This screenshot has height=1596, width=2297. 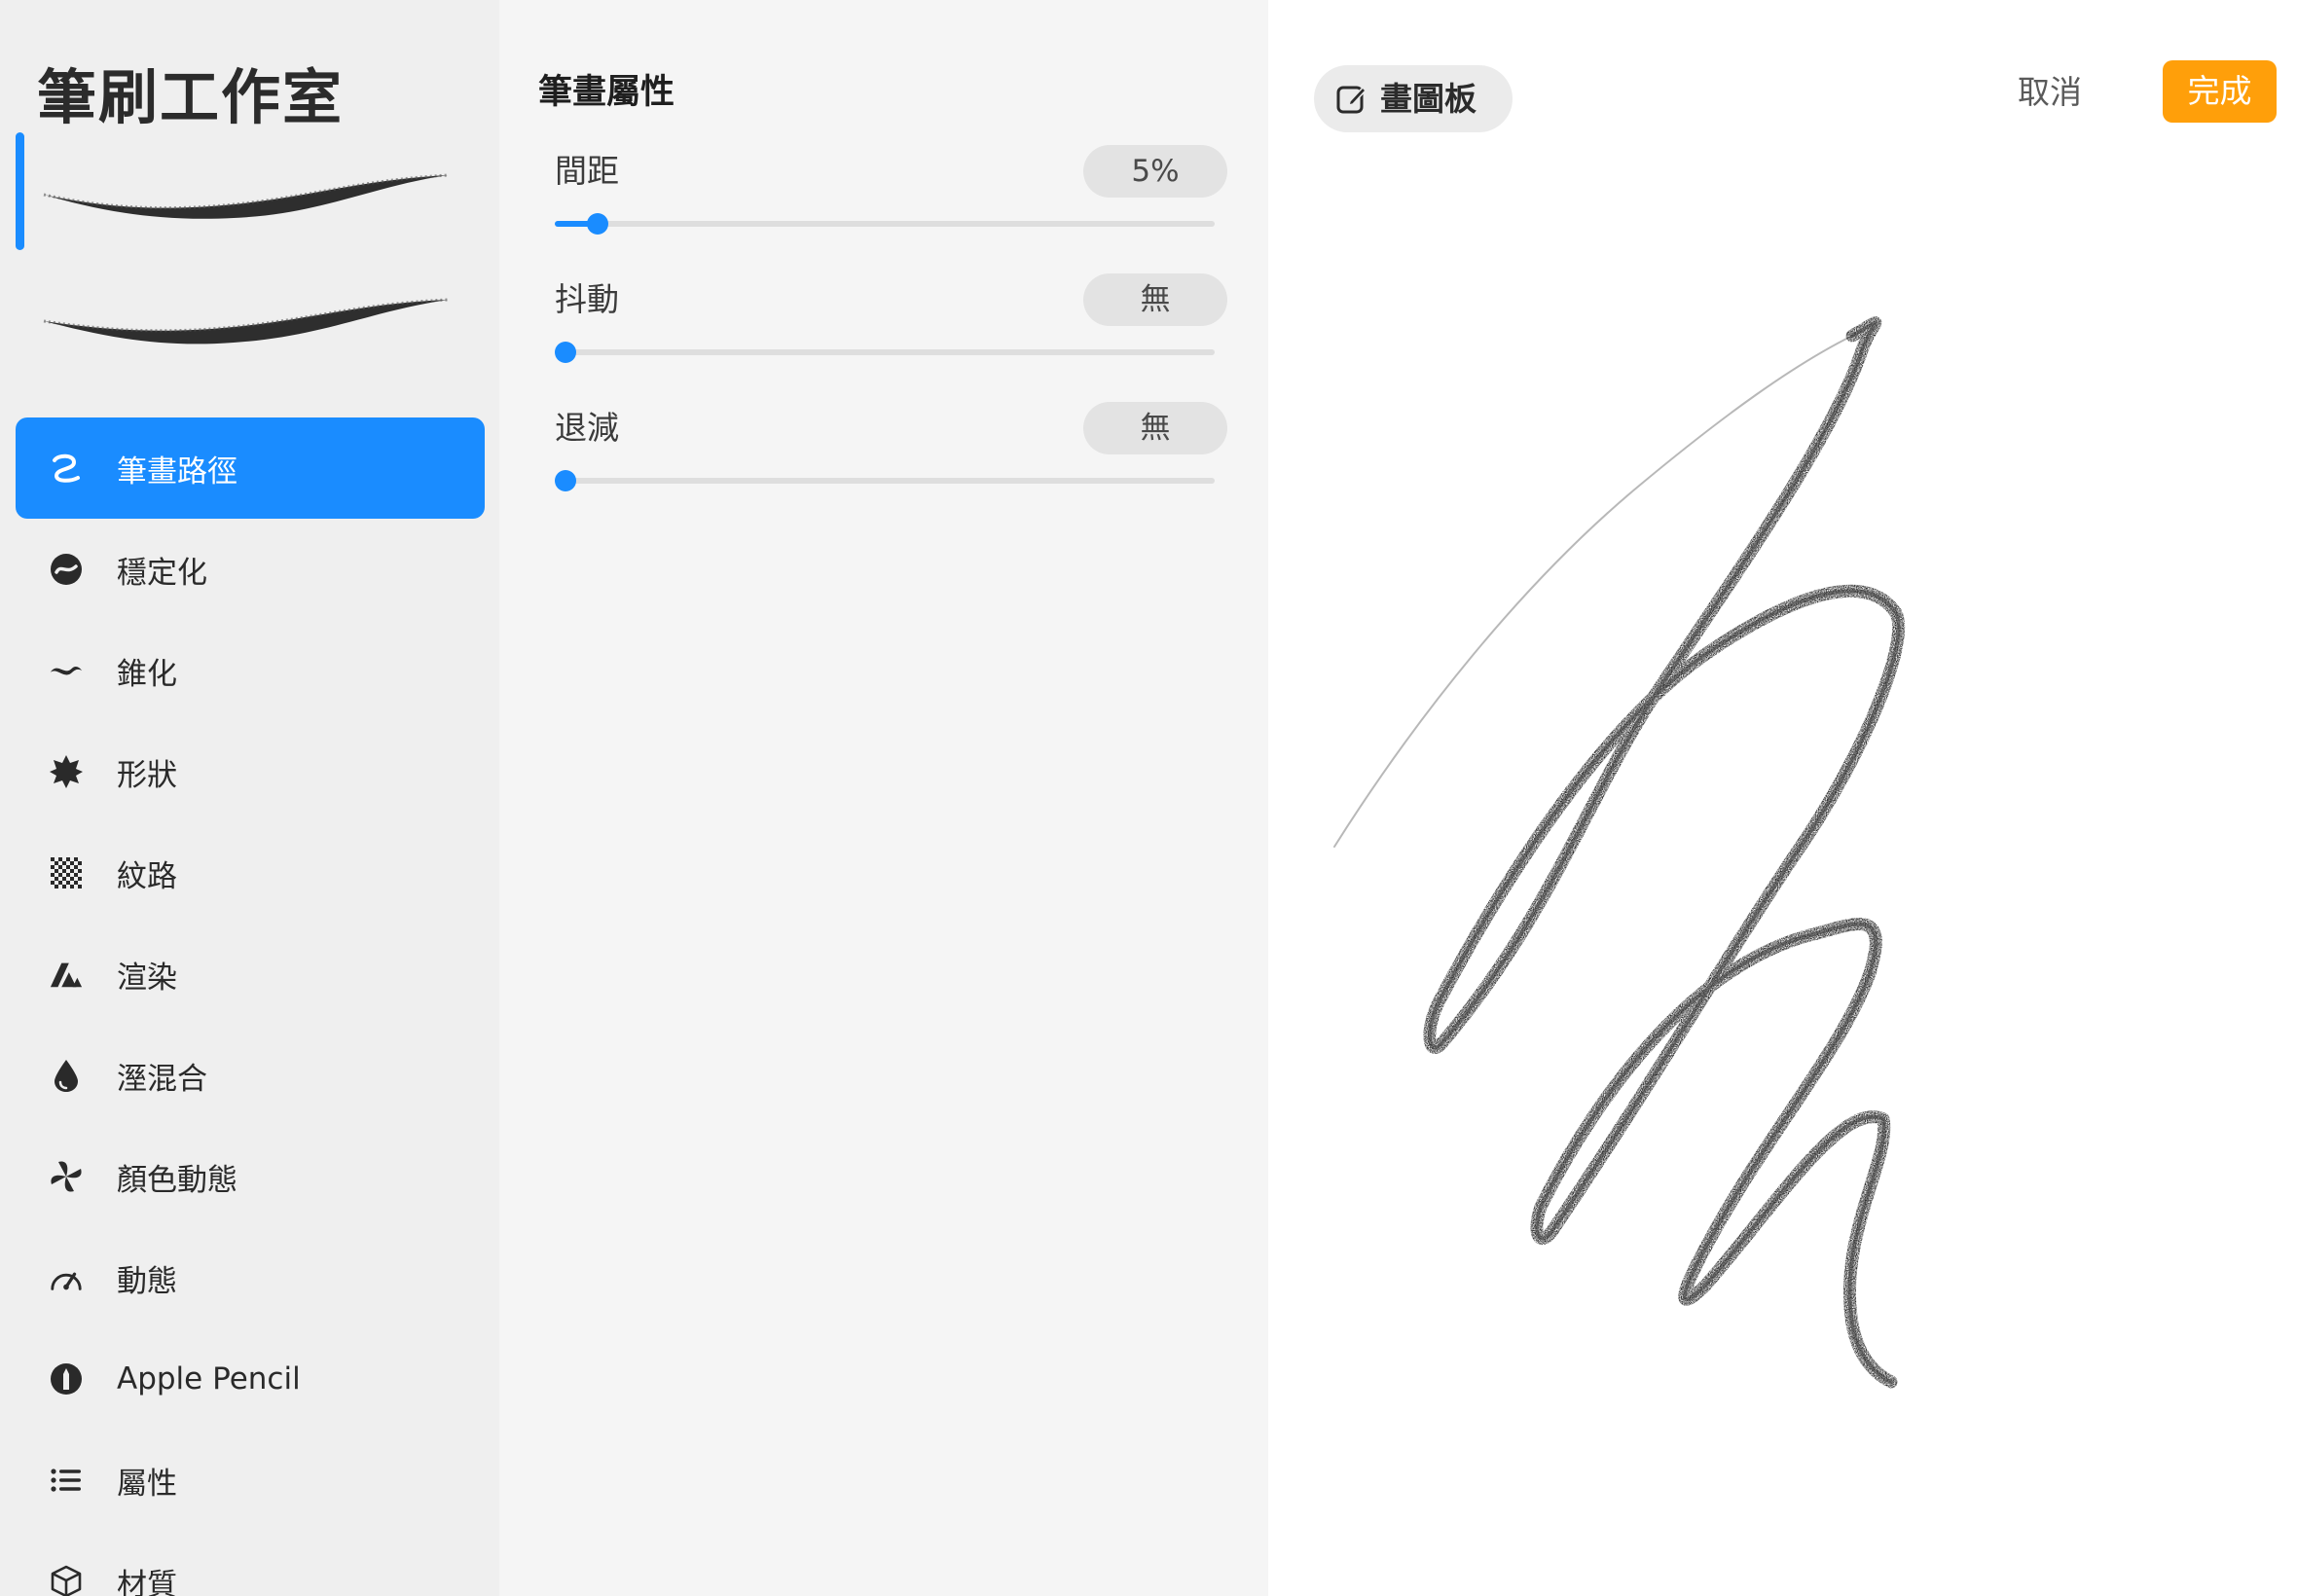 I want to click on sidebar-item-apple-pencil: Apple Pencil, so click(x=250, y=1379).